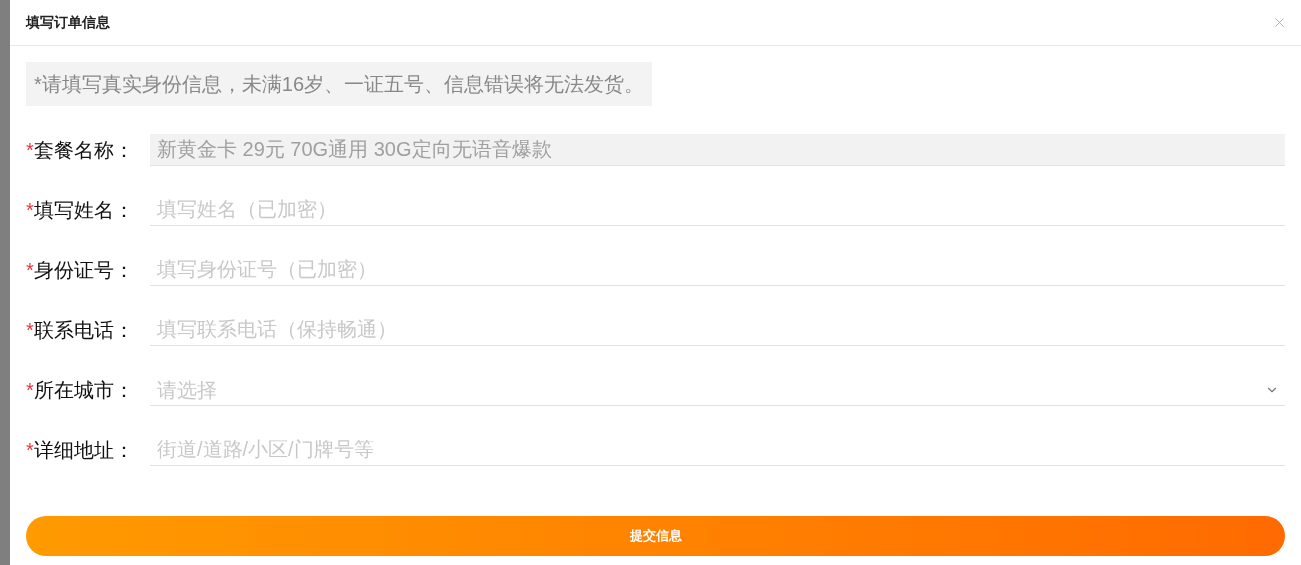 Image resolution: width=1301 pixels, height=565 pixels. What do you see at coordinates (80, 210) in the screenshot?
I see `field-label: *填写姓名：` at bounding box center [80, 210].